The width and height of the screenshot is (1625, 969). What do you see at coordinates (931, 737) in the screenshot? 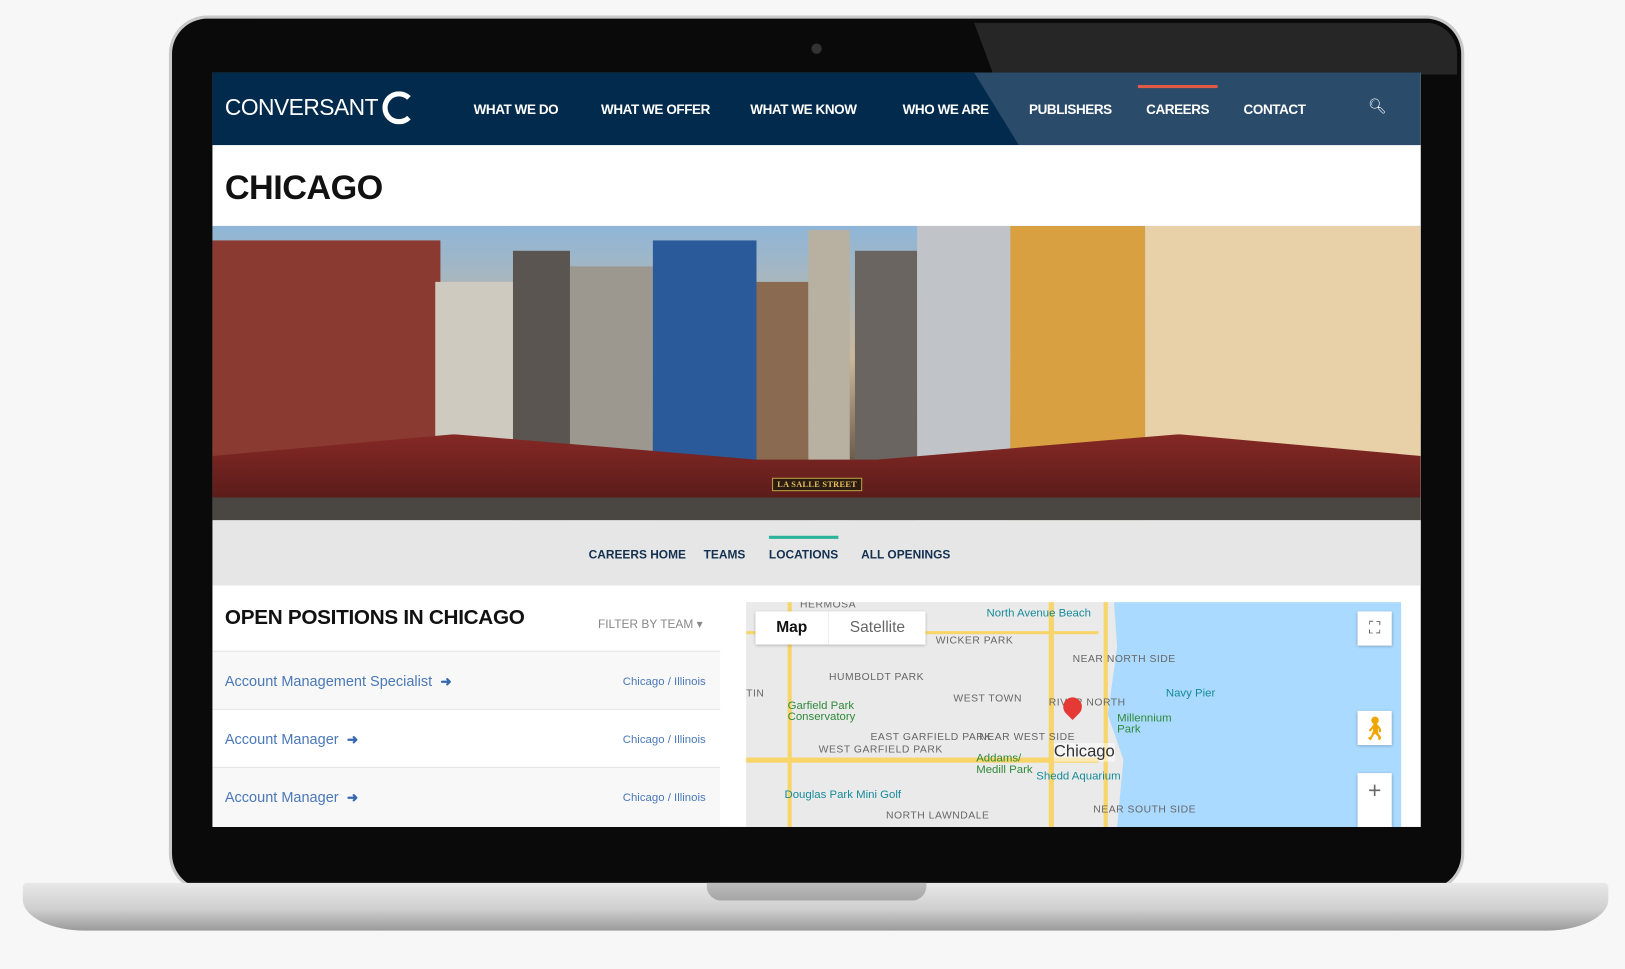
I see `map-neighborhood-label: EAST GARFIELD PARK` at bounding box center [931, 737].